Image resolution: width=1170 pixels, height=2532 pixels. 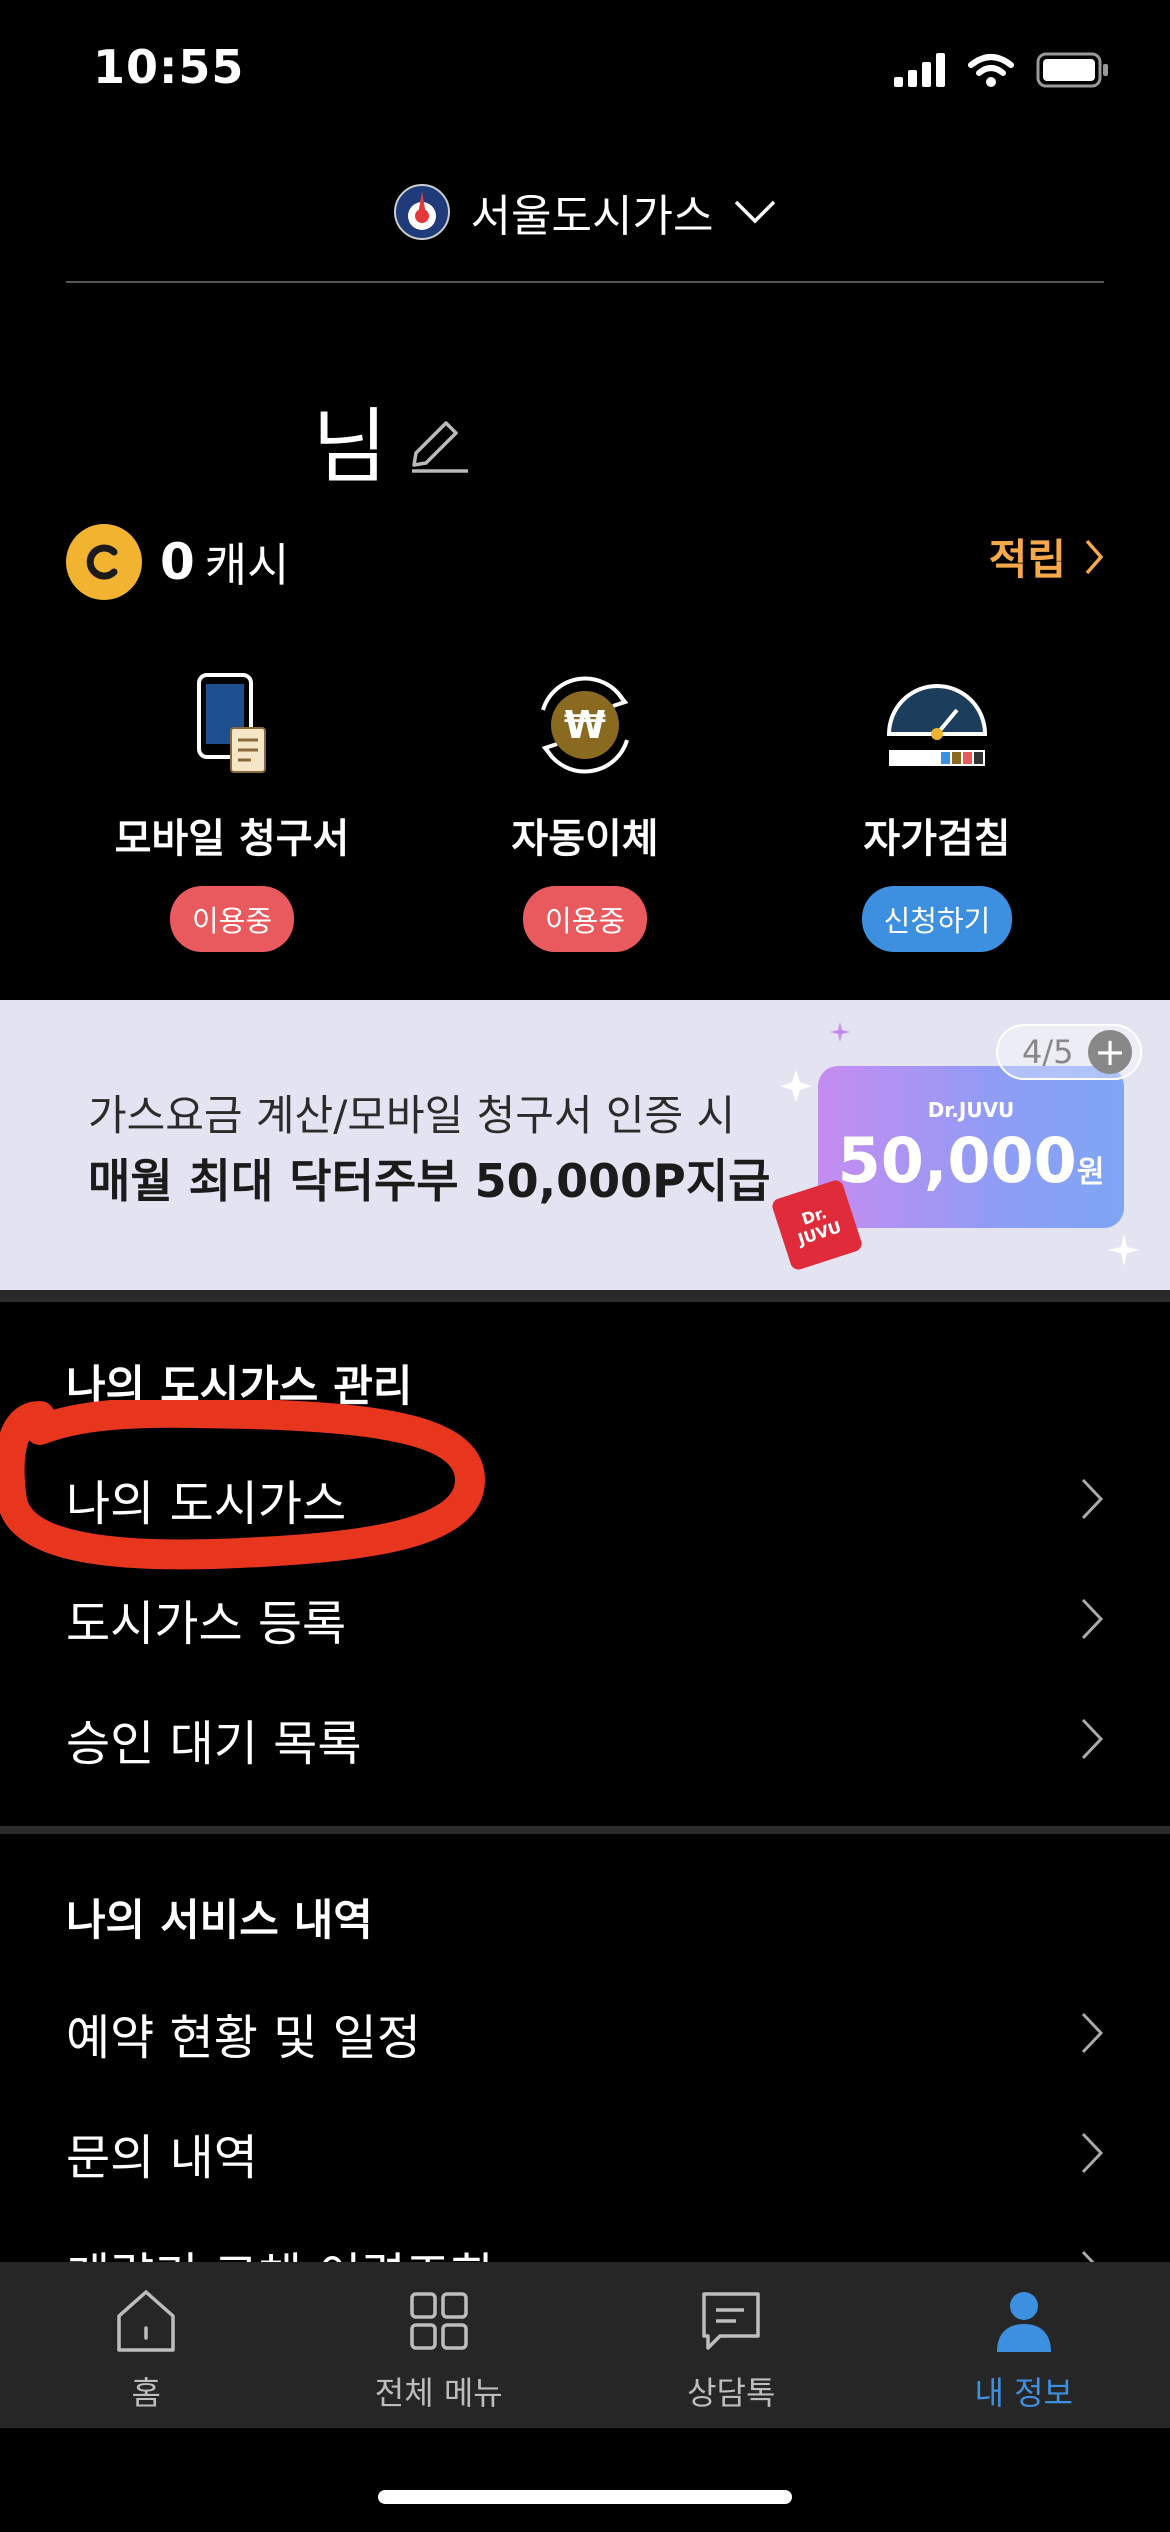 I want to click on tab-bar: 홈 전체 메뉴 상담톡 내 정보, so click(x=585, y=2345).